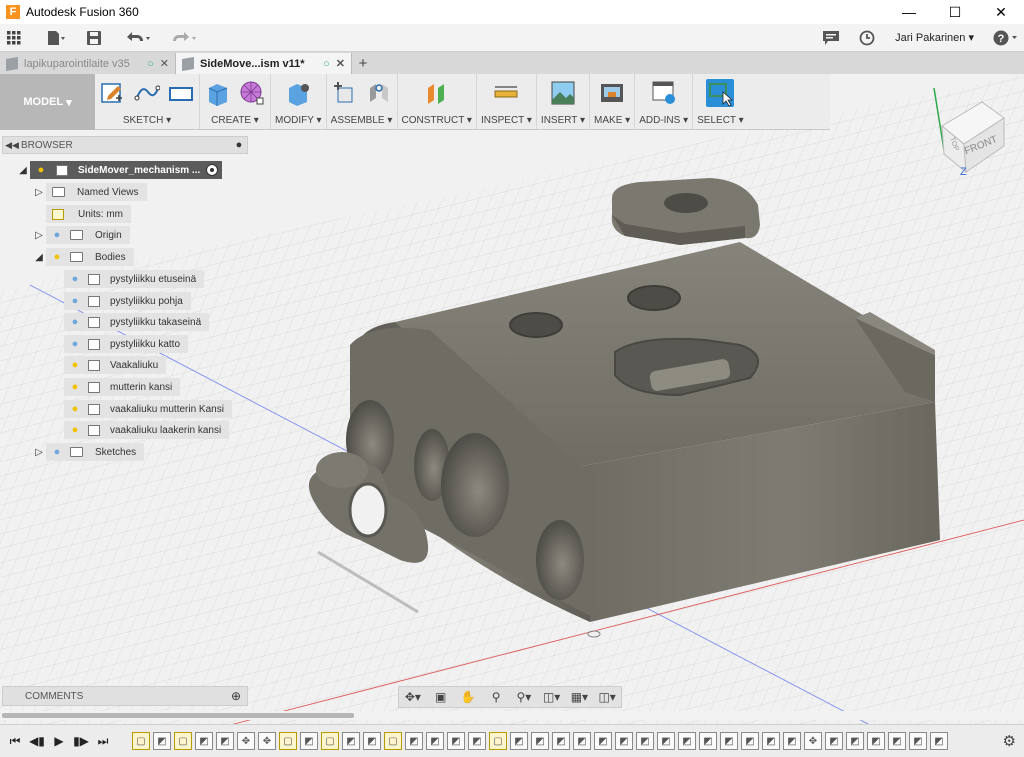 The image size is (1024, 757). I want to click on viewports-icon: ◫▾, so click(607, 697).